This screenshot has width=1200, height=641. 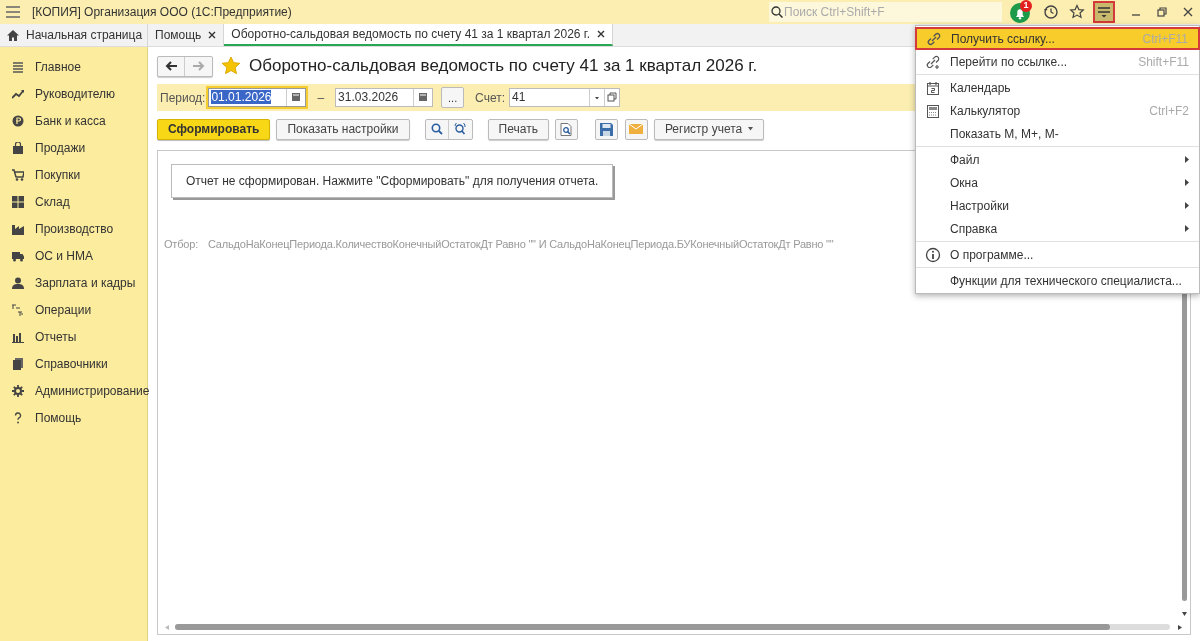 I want to click on forward-arrow-icon, so click(x=198, y=66).